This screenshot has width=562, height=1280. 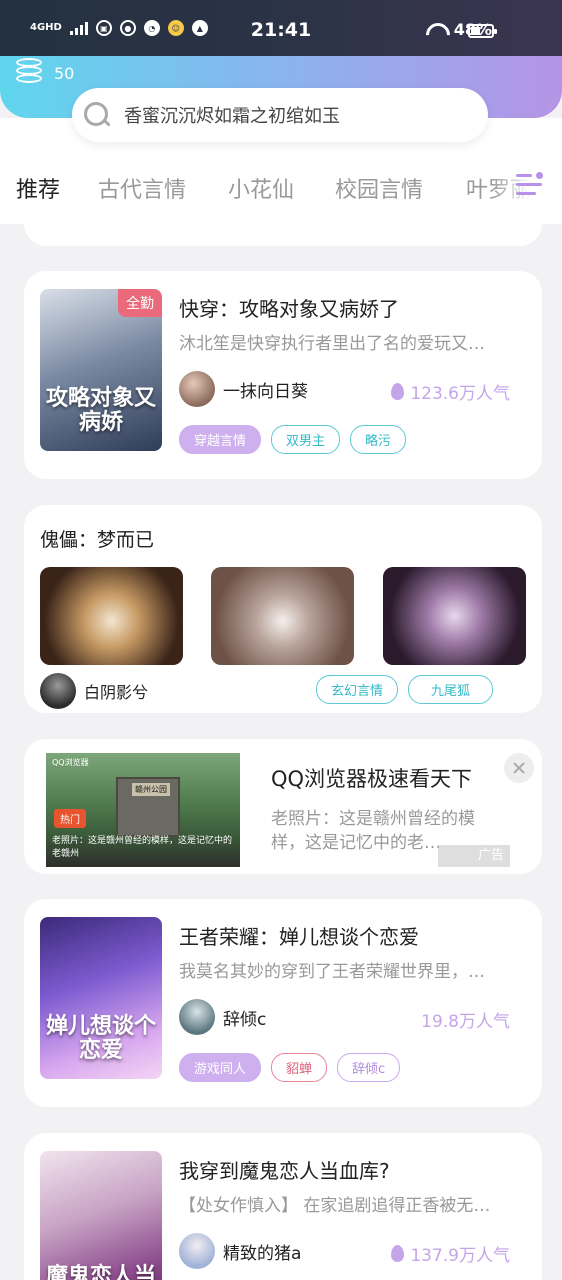 I want to click on cover-title: 攻略对象又病娇, so click(x=100, y=410).